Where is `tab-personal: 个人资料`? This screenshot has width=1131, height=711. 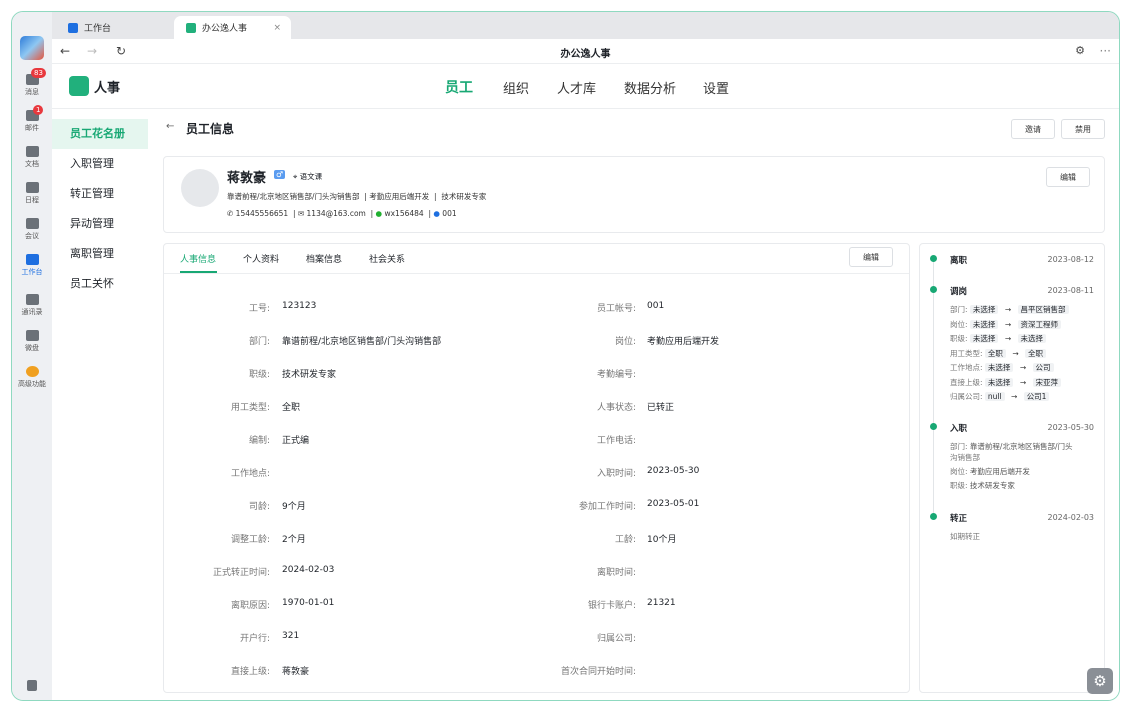 tab-personal: 个人资料 is located at coordinates (261, 258).